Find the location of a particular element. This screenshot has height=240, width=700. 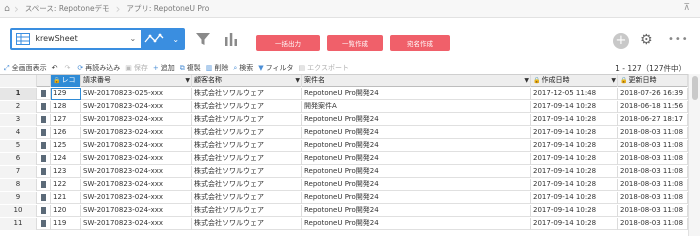

chart-button is located at coordinates (231, 39).